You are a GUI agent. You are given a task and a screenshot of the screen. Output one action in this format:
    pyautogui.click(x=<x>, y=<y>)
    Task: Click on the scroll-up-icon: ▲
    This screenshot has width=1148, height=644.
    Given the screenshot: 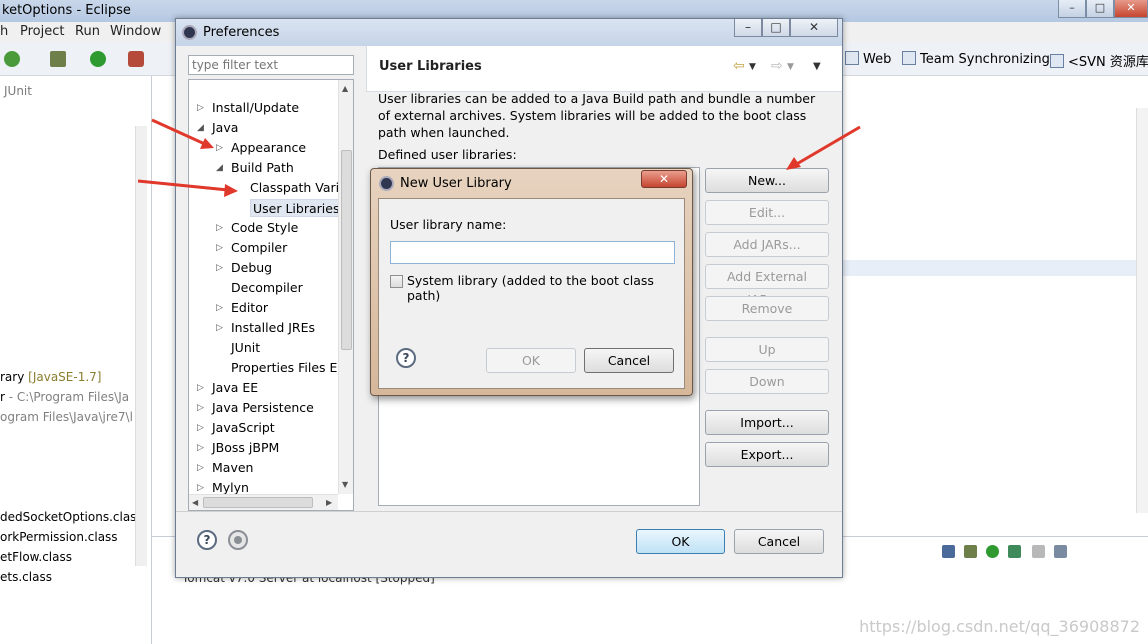 What is the action you would take?
    pyautogui.click(x=345, y=88)
    